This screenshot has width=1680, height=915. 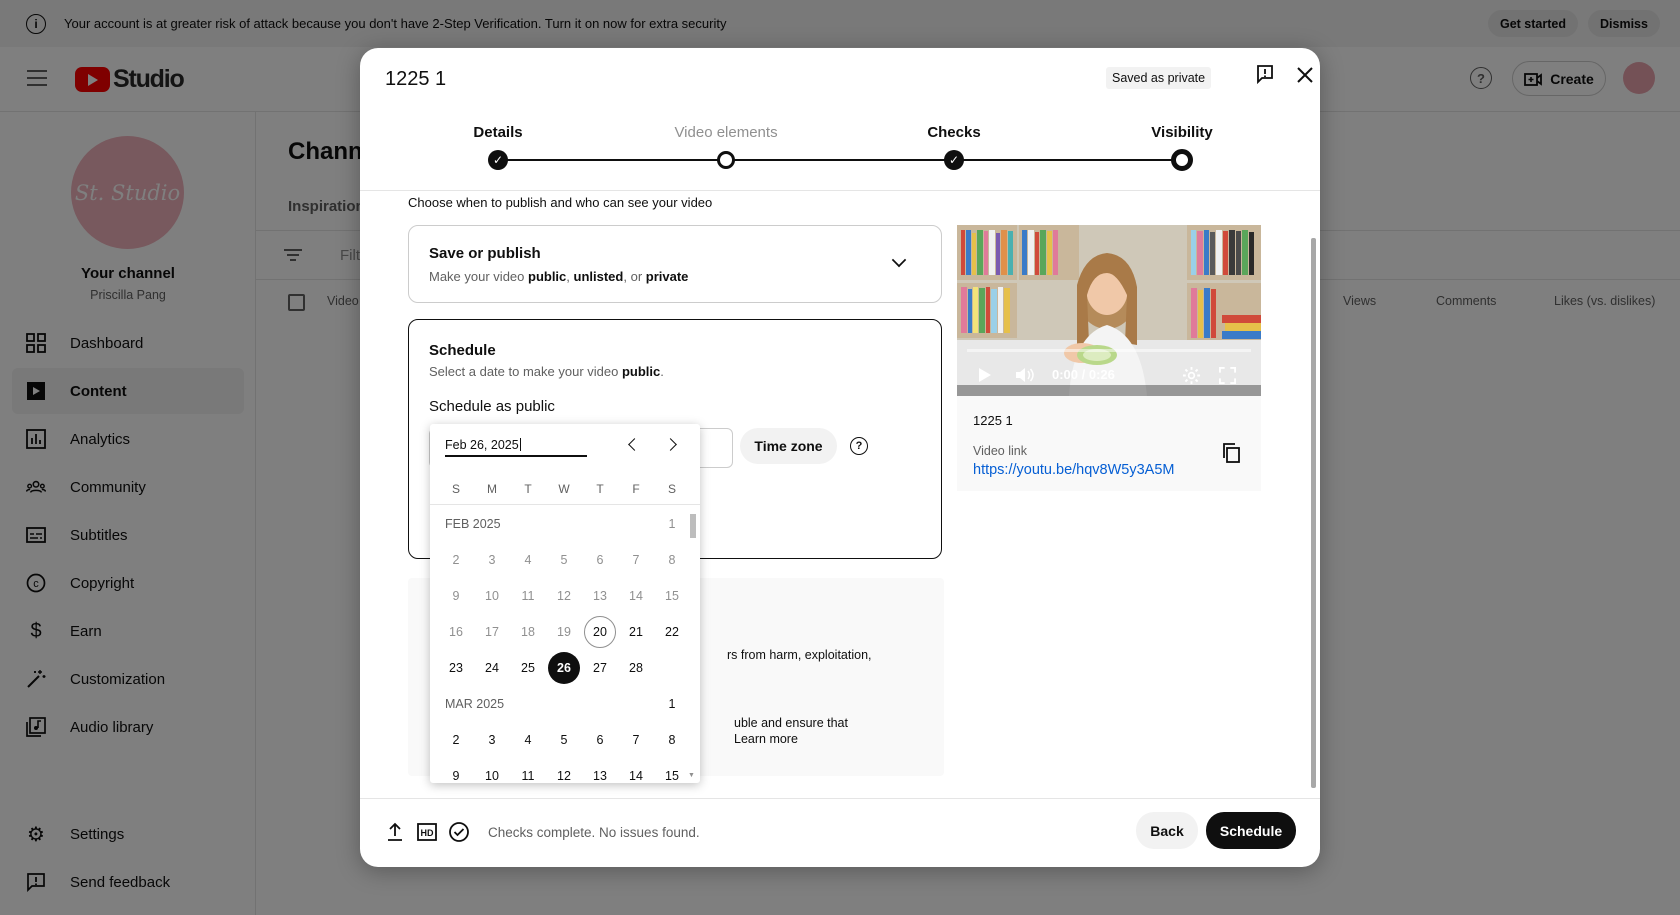 What do you see at coordinates (462, 350) in the screenshot?
I see `schedule-heading: Schedule` at bounding box center [462, 350].